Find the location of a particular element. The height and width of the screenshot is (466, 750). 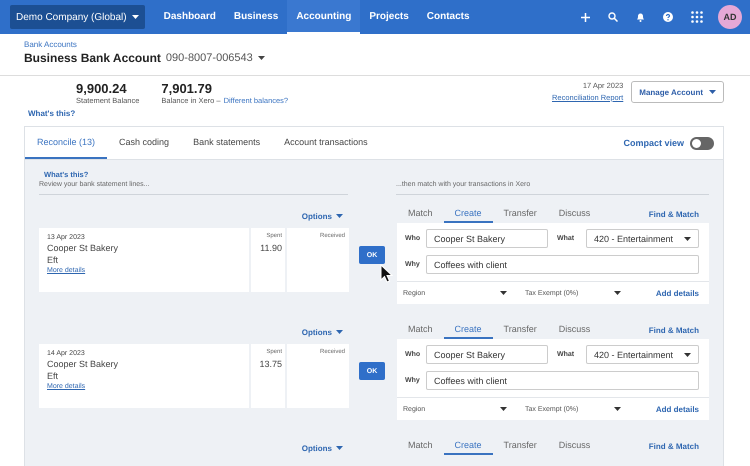

account-name: Business Bank Account is located at coordinates (92, 58).